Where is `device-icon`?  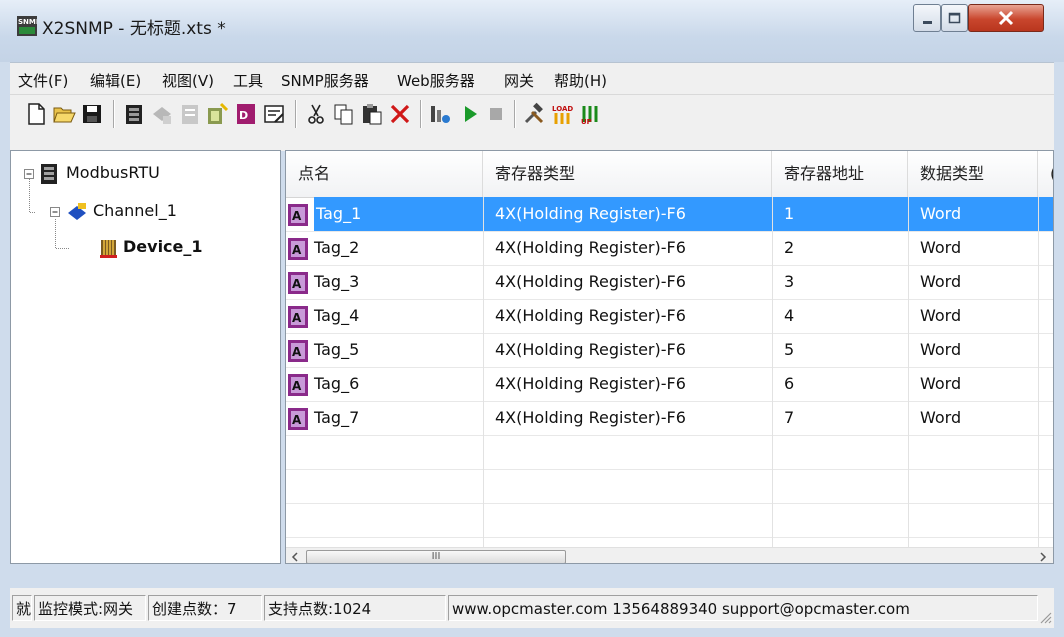
device-icon is located at coordinates (108, 249).